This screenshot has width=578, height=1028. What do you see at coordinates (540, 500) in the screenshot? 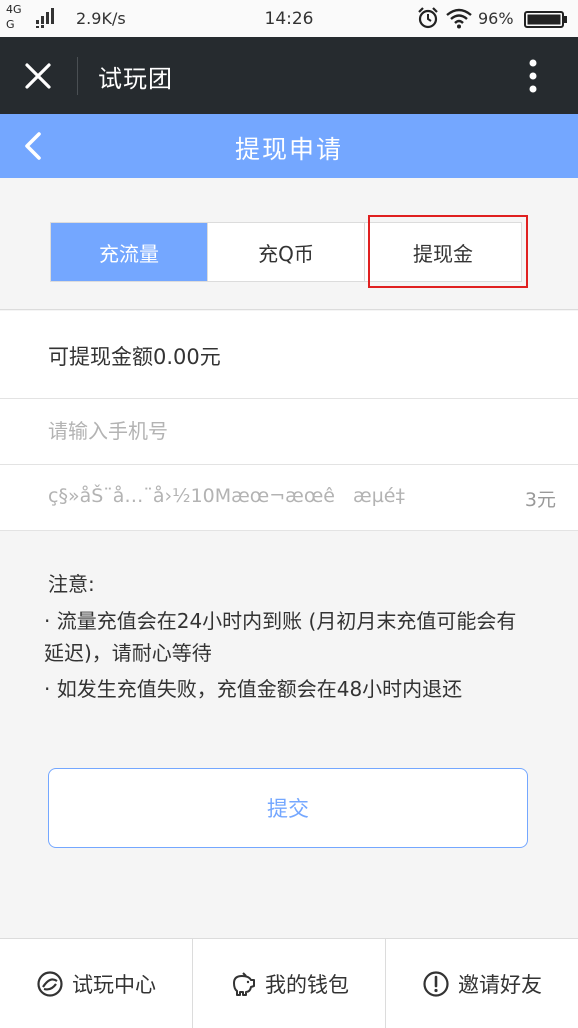
I see `package-price: 3元` at bounding box center [540, 500].